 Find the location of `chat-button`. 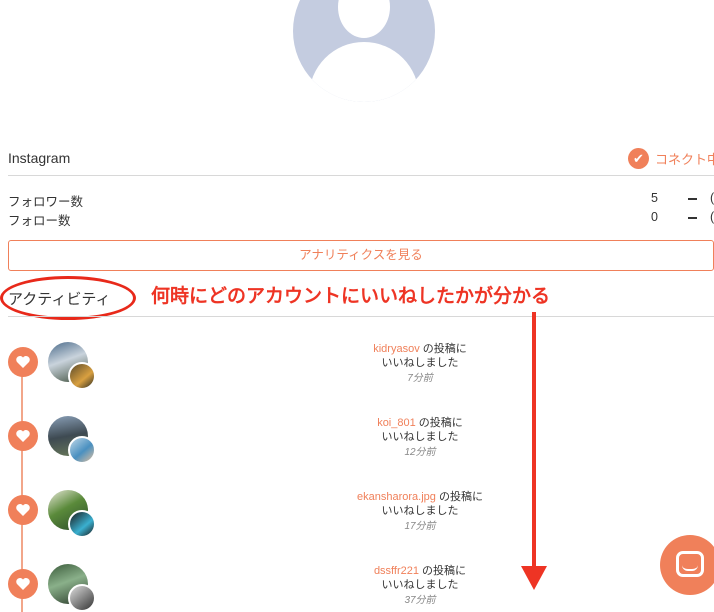

chat-button is located at coordinates (687, 565).